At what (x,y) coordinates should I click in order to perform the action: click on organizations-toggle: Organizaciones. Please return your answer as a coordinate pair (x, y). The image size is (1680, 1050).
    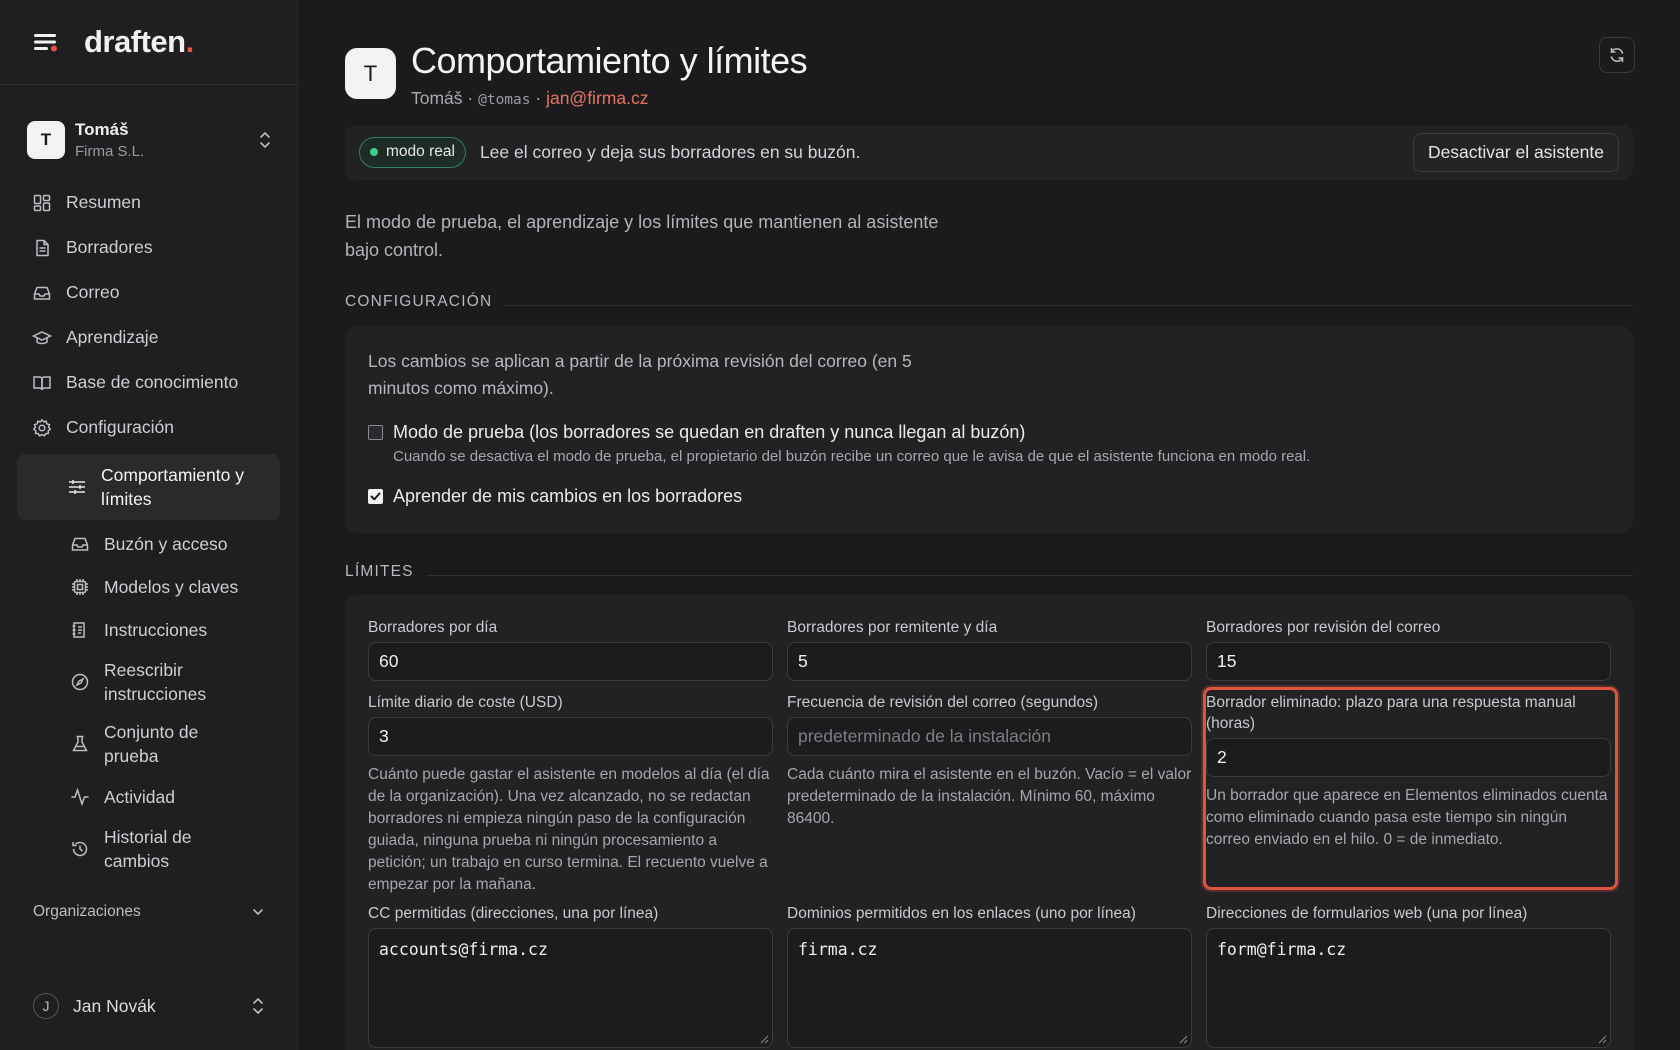
    Looking at the image, I should click on (149, 912).